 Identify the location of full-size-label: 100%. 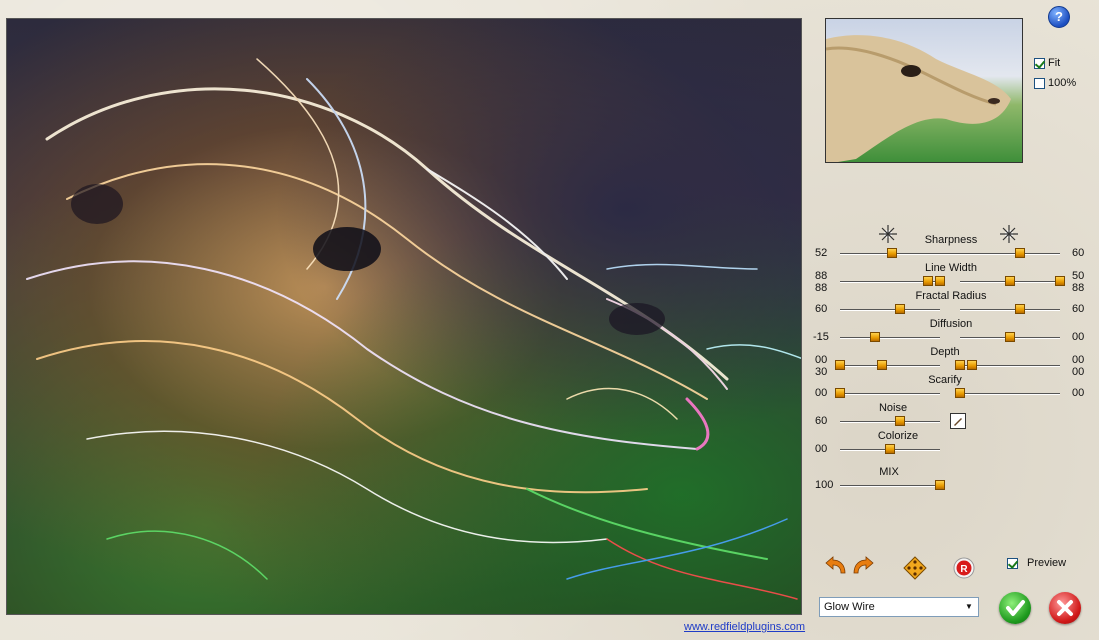
(1062, 83).